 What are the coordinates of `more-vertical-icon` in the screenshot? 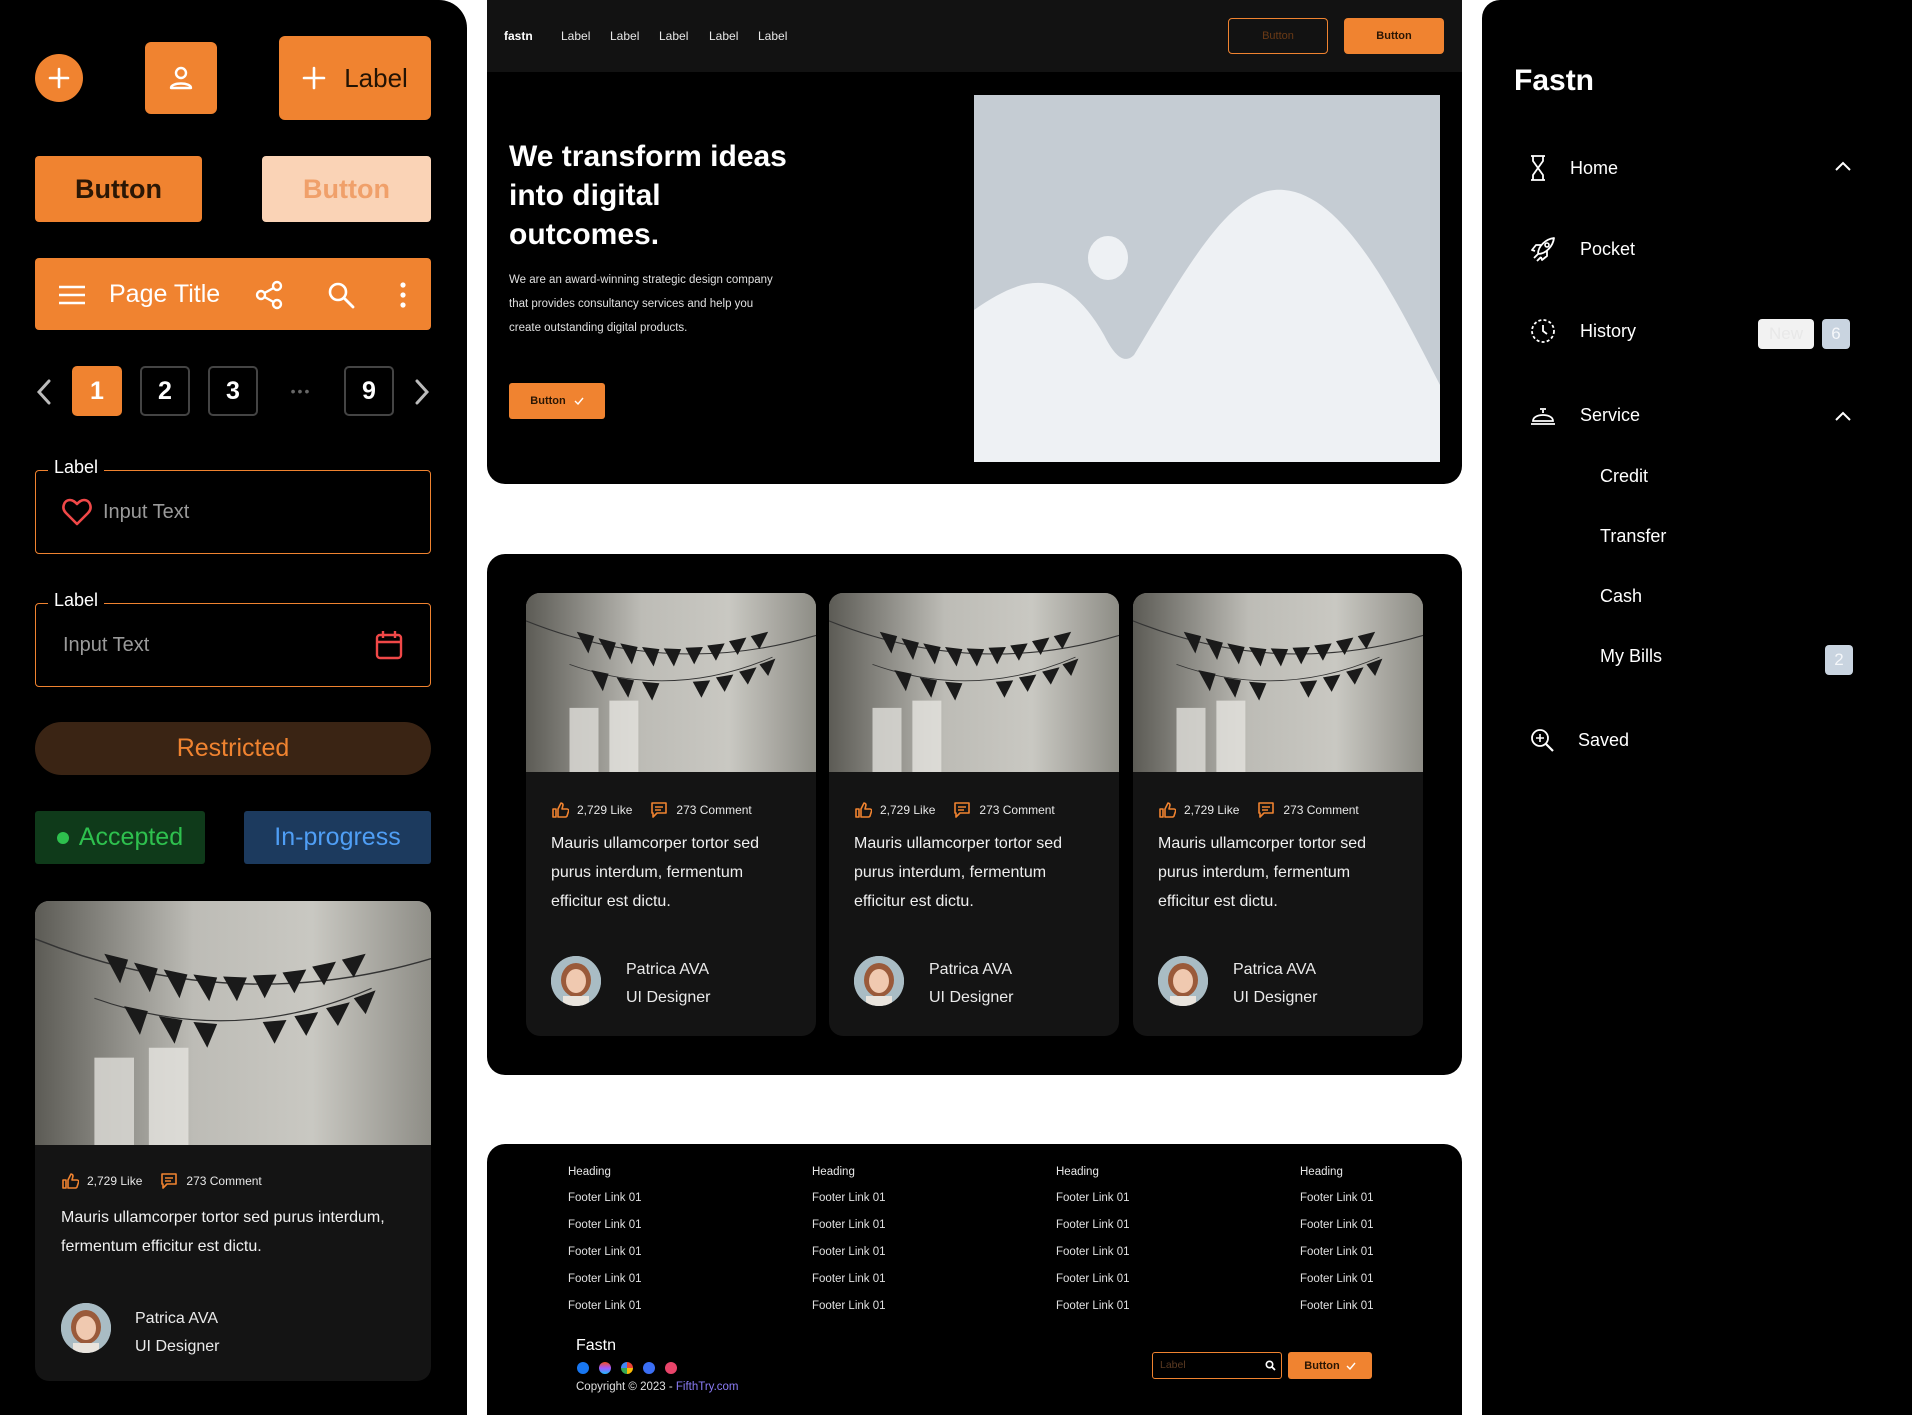 It's located at (403, 295).